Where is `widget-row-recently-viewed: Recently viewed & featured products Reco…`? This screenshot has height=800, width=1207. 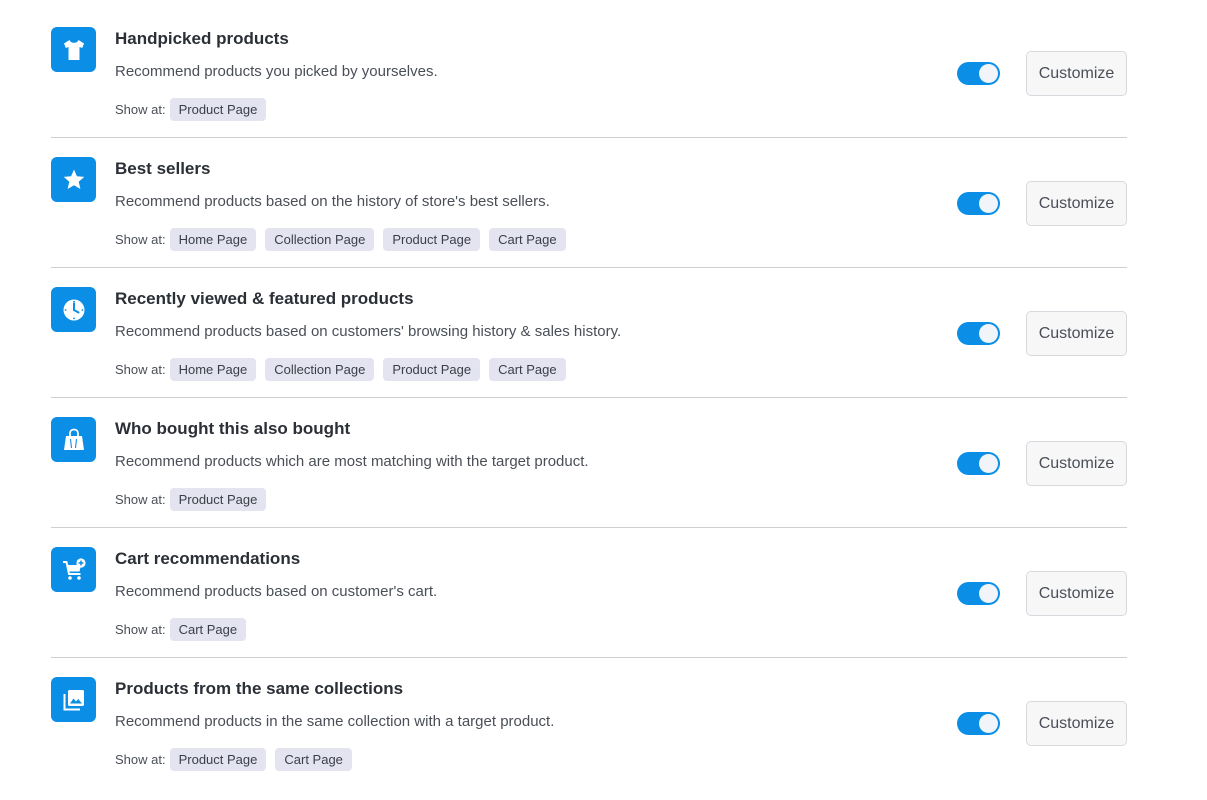 widget-row-recently-viewed: Recently viewed & featured products Reco… is located at coordinates (589, 333).